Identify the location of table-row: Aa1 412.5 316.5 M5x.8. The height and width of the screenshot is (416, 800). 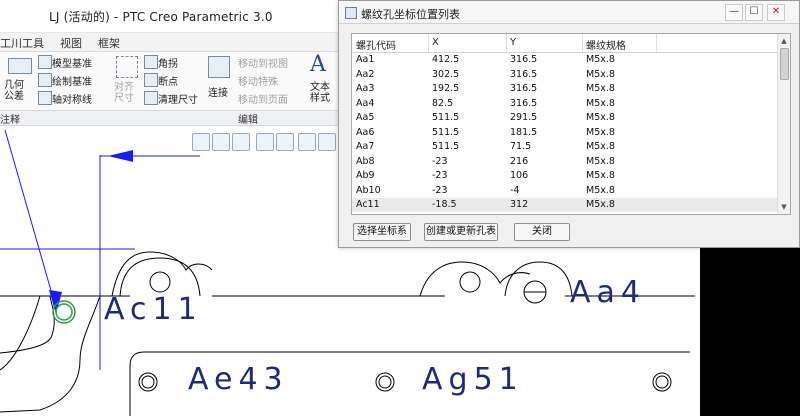
(565, 60).